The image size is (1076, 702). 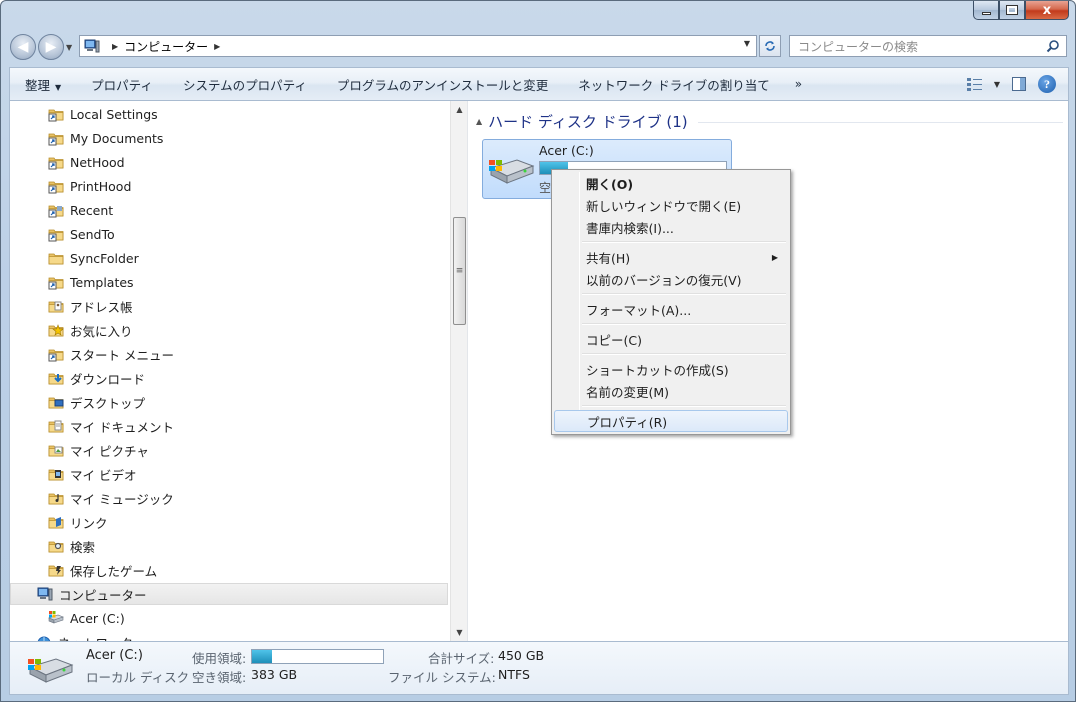 What do you see at coordinates (858, 46) in the screenshot?
I see `search-placeholder: コンピューターの検索` at bounding box center [858, 46].